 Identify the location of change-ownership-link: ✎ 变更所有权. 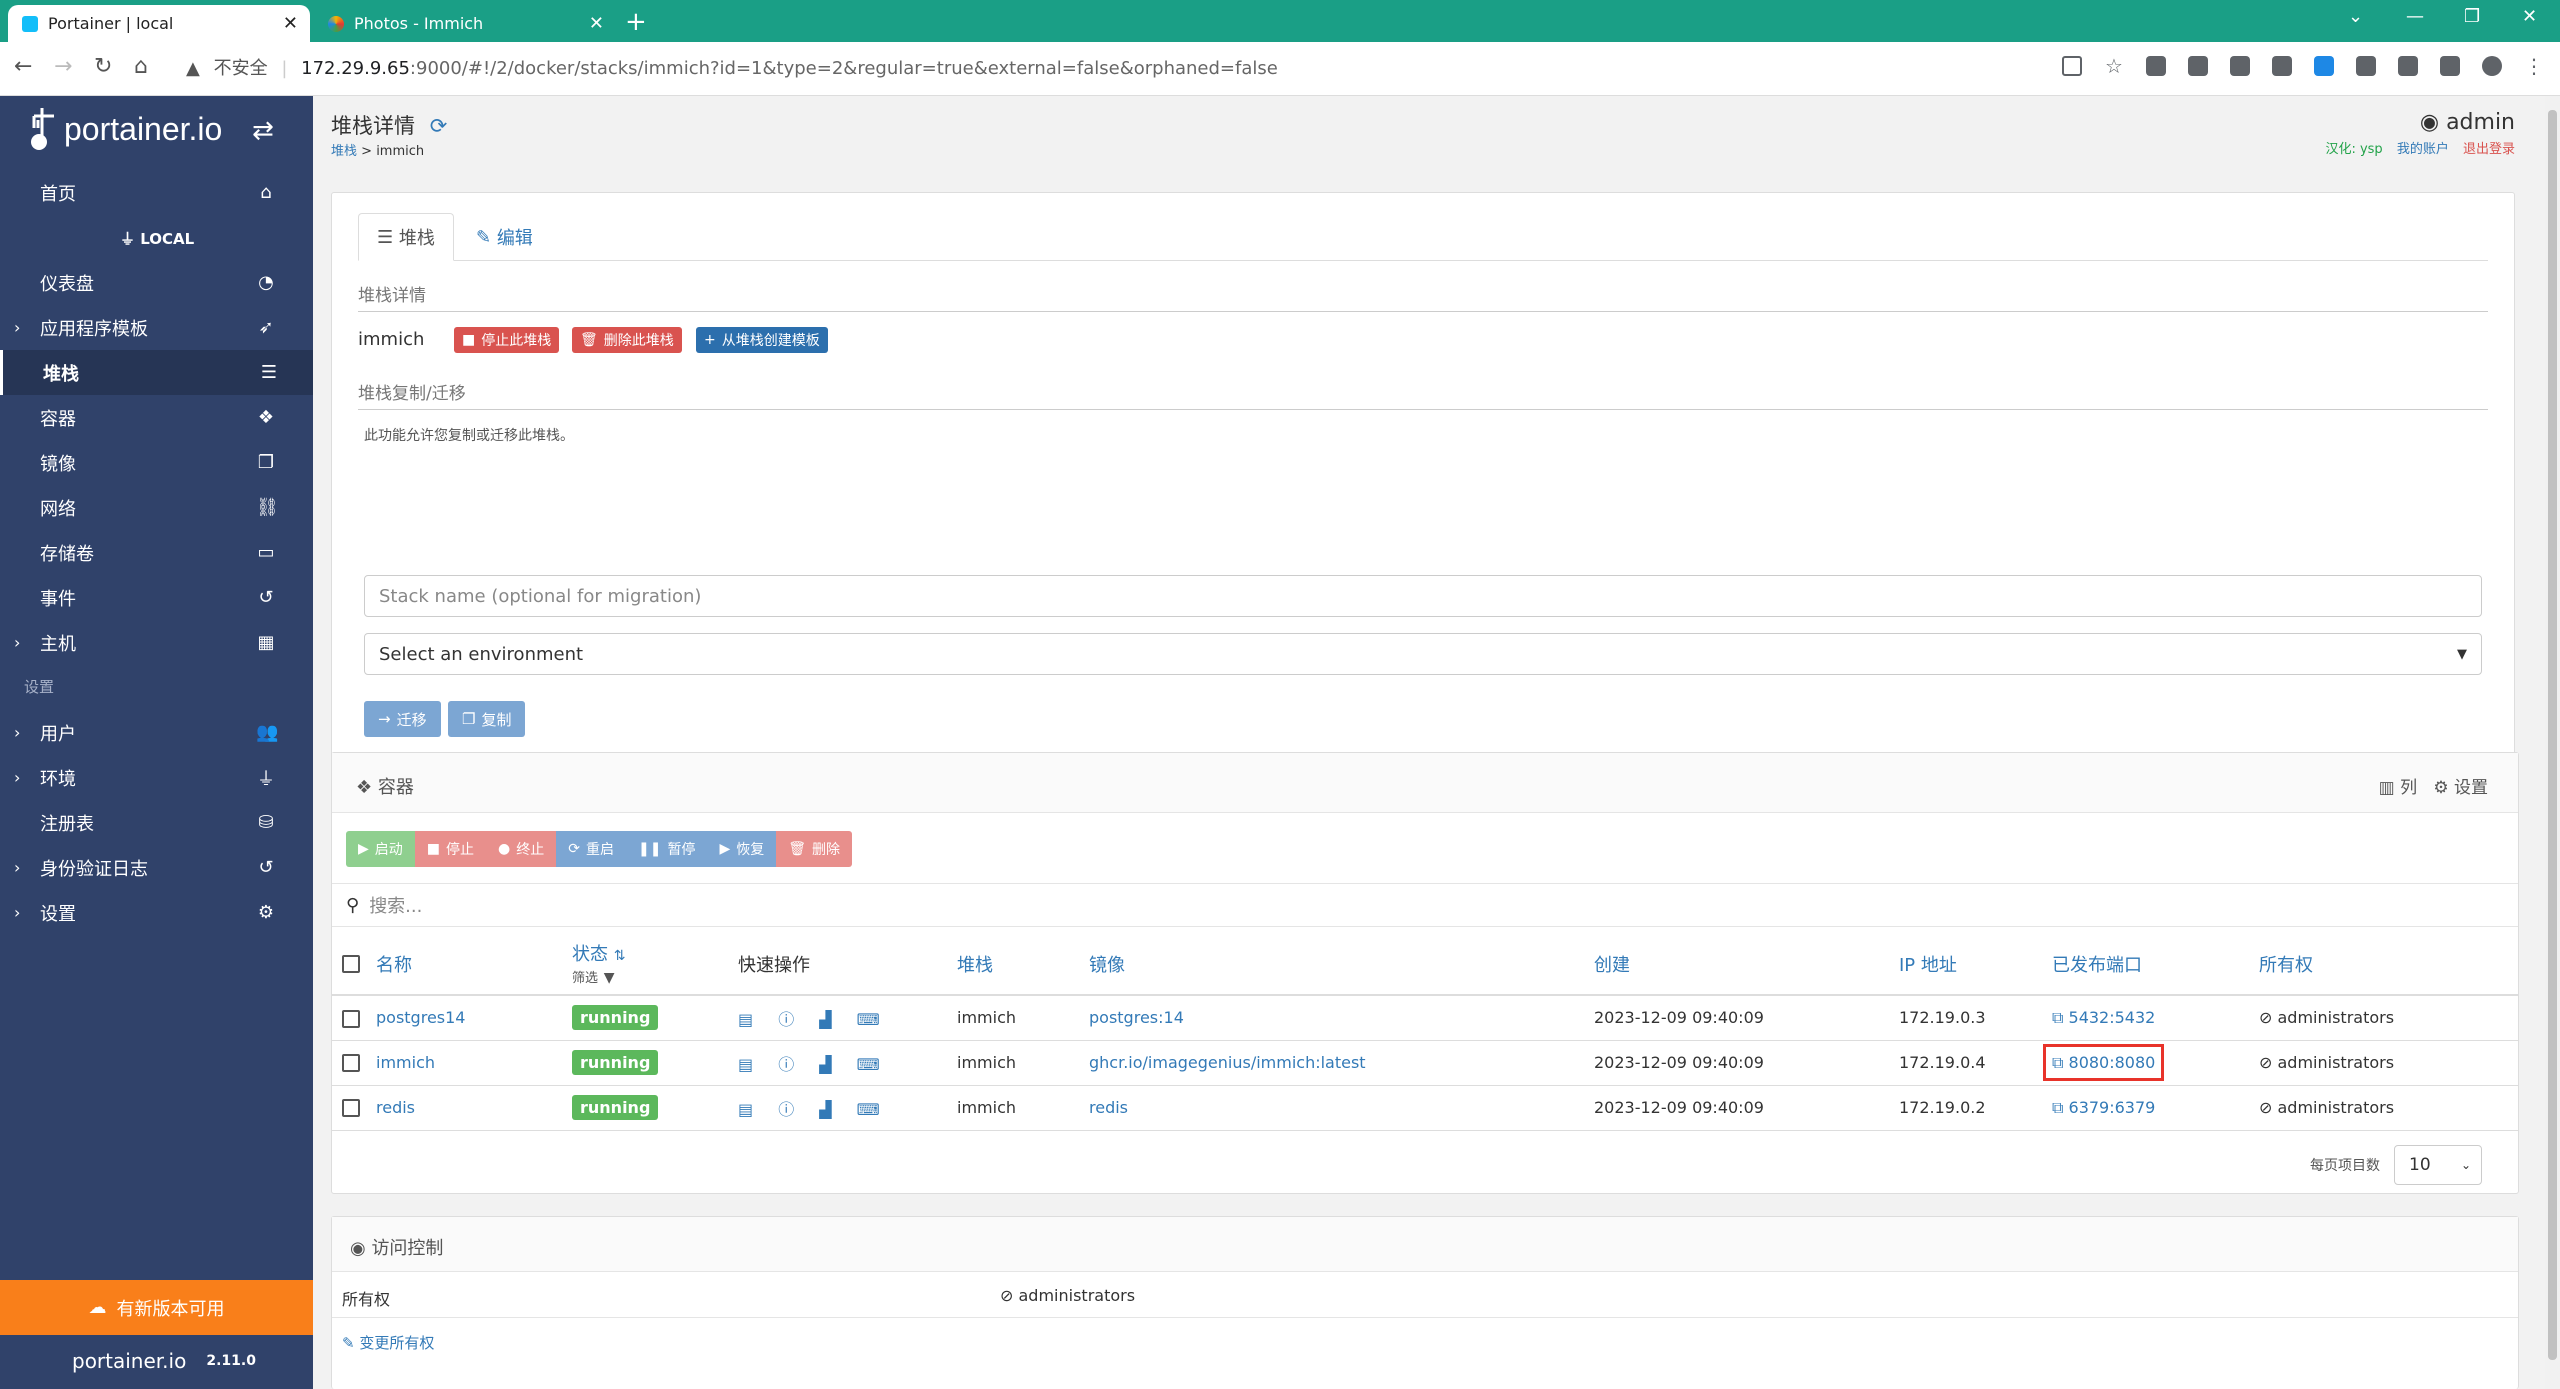
(388, 1342).